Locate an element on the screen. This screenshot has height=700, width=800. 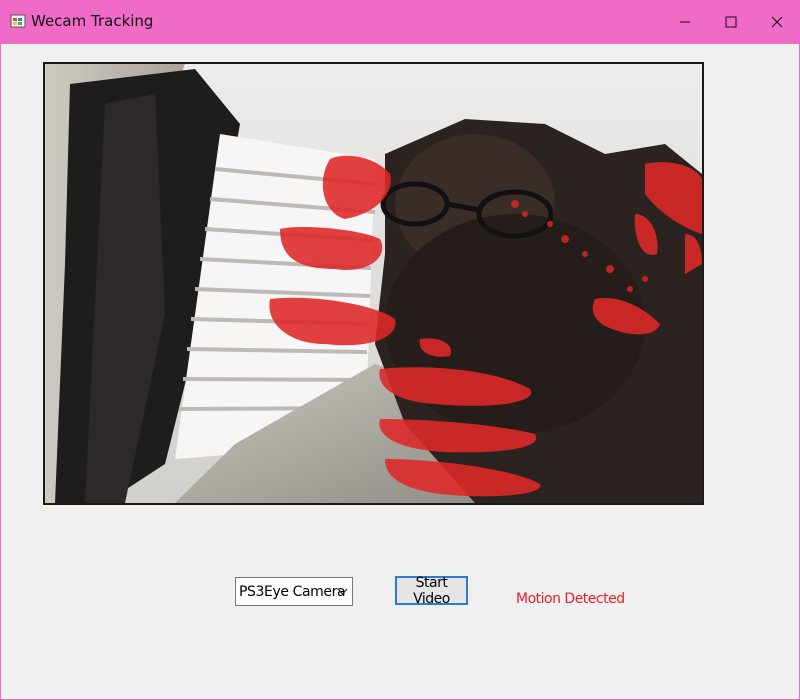
close-button is located at coordinates (777, 22).